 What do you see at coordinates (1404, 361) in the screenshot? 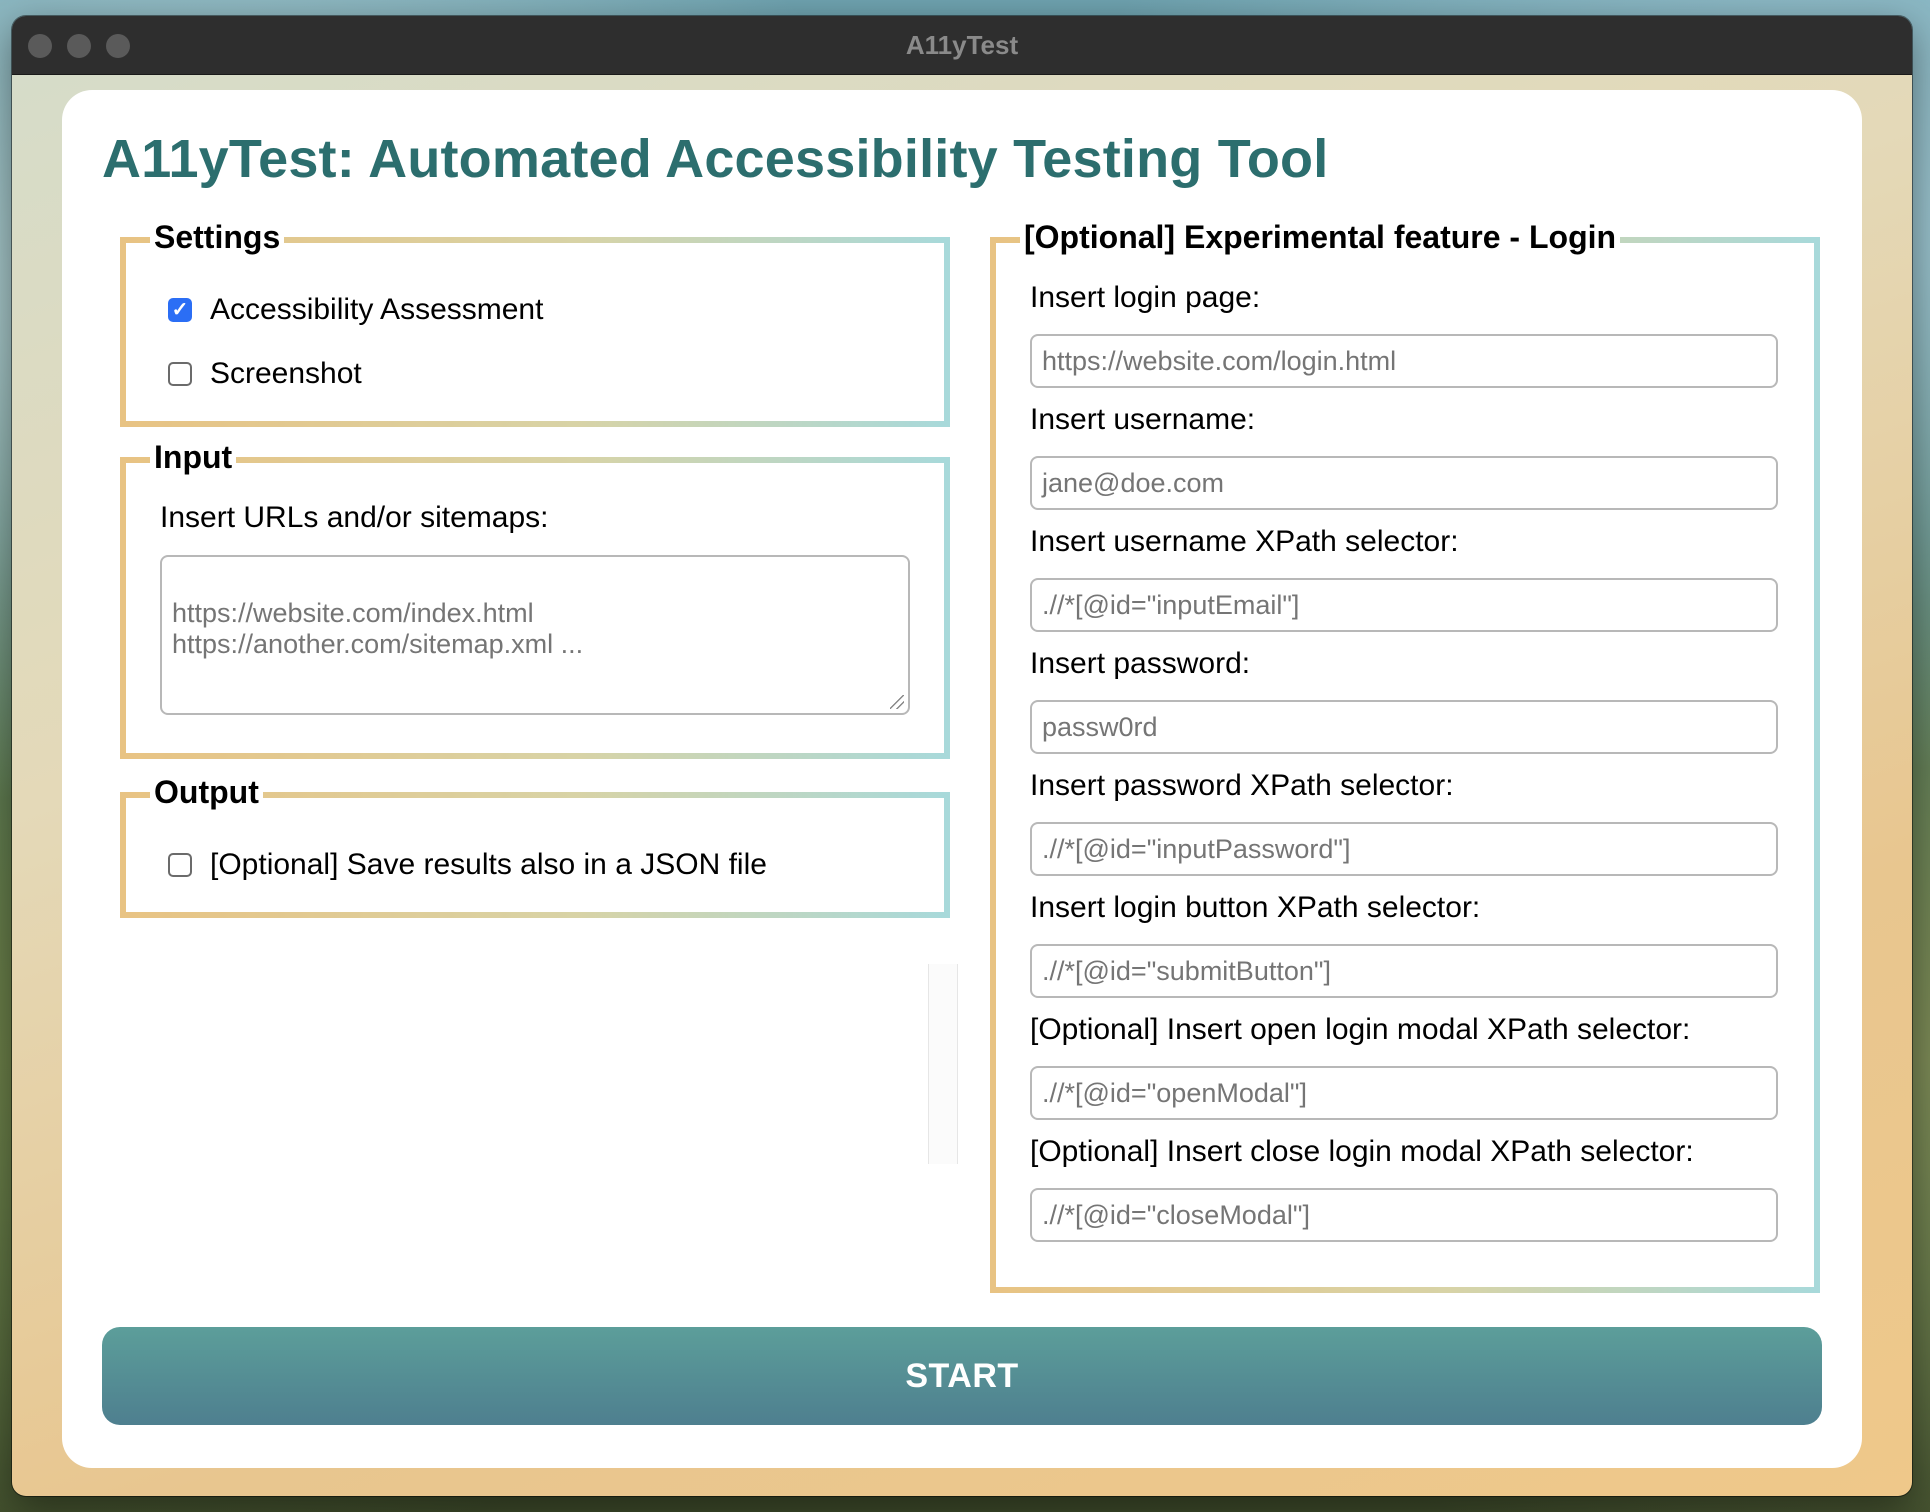
I see `login-page-input: https://website.com/login.html` at bounding box center [1404, 361].